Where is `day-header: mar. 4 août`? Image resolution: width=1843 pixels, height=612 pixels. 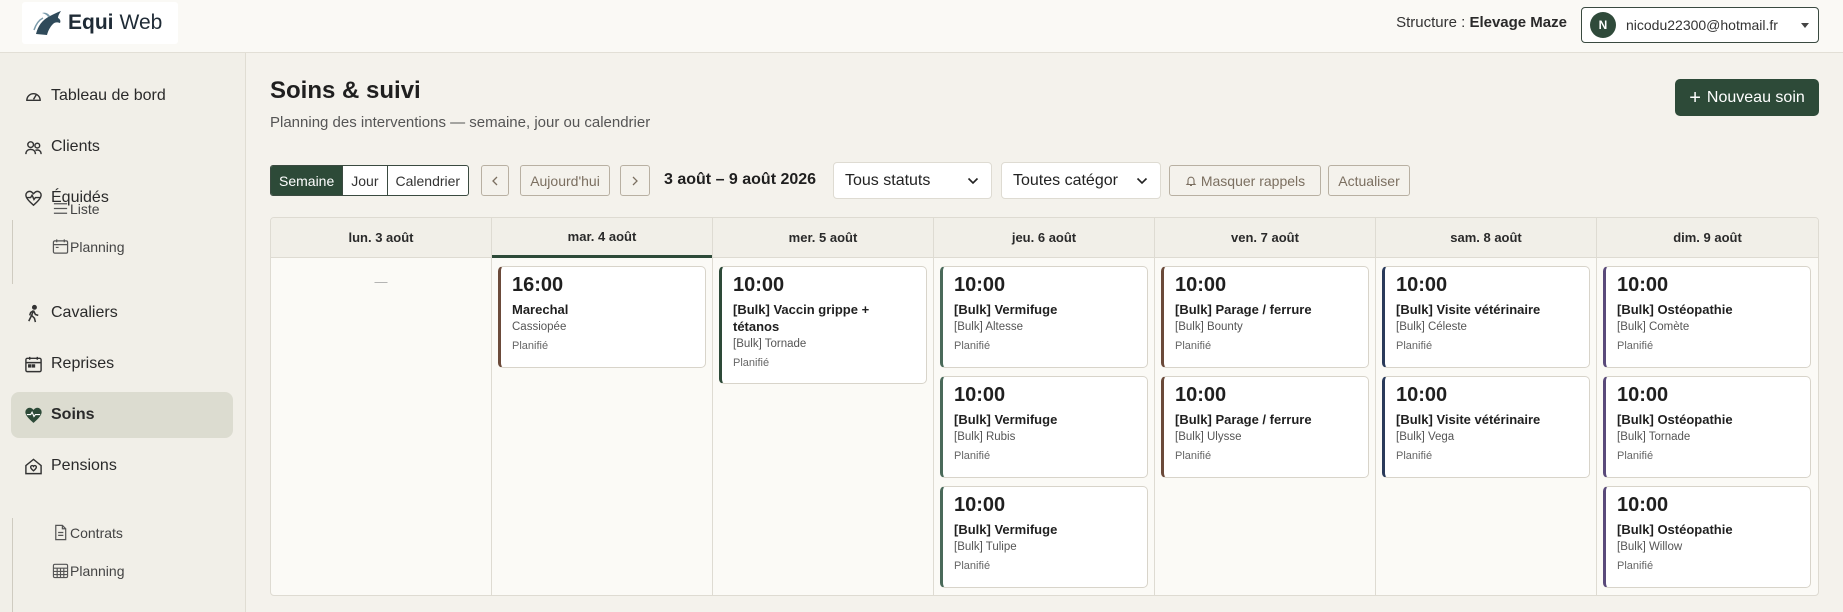 day-header: mar. 4 août is located at coordinates (602, 238).